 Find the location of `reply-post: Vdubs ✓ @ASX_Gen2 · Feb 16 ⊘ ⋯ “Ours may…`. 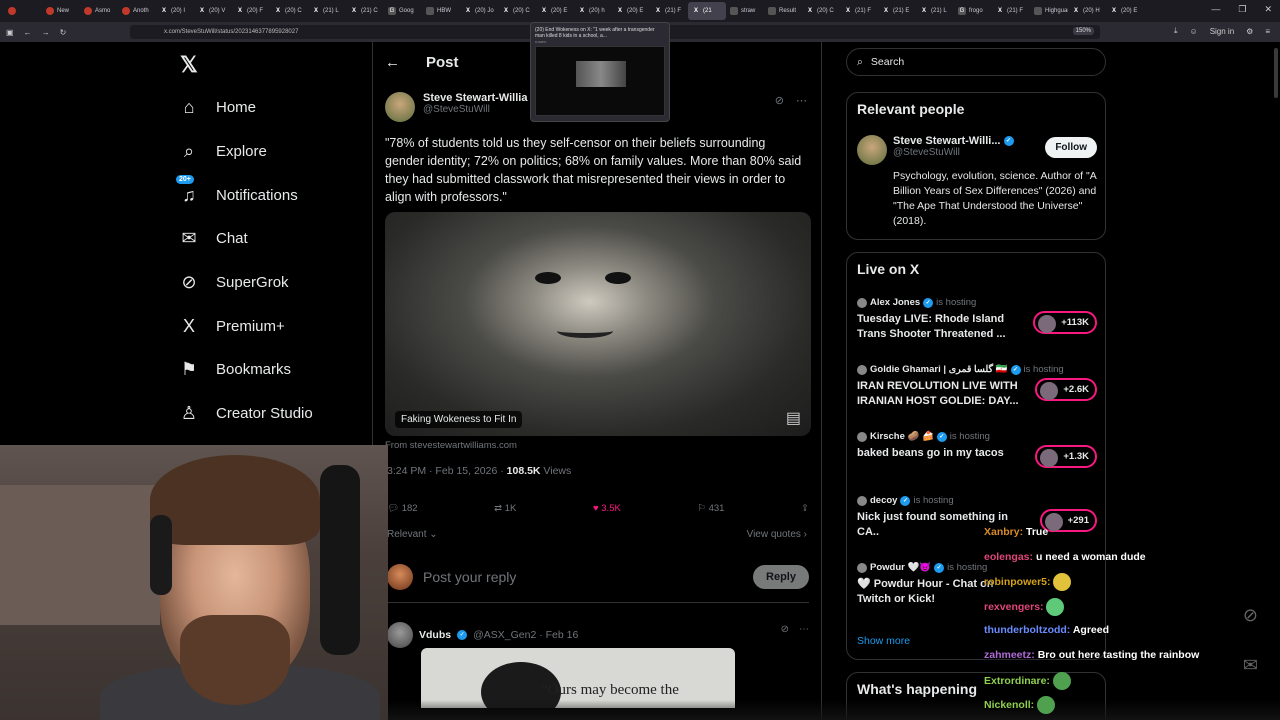

reply-post: Vdubs ✓ @ASX_Gen2 · Feb 16 ⊘ ⋯ “Ours may… is located at coordinates (598, 665).